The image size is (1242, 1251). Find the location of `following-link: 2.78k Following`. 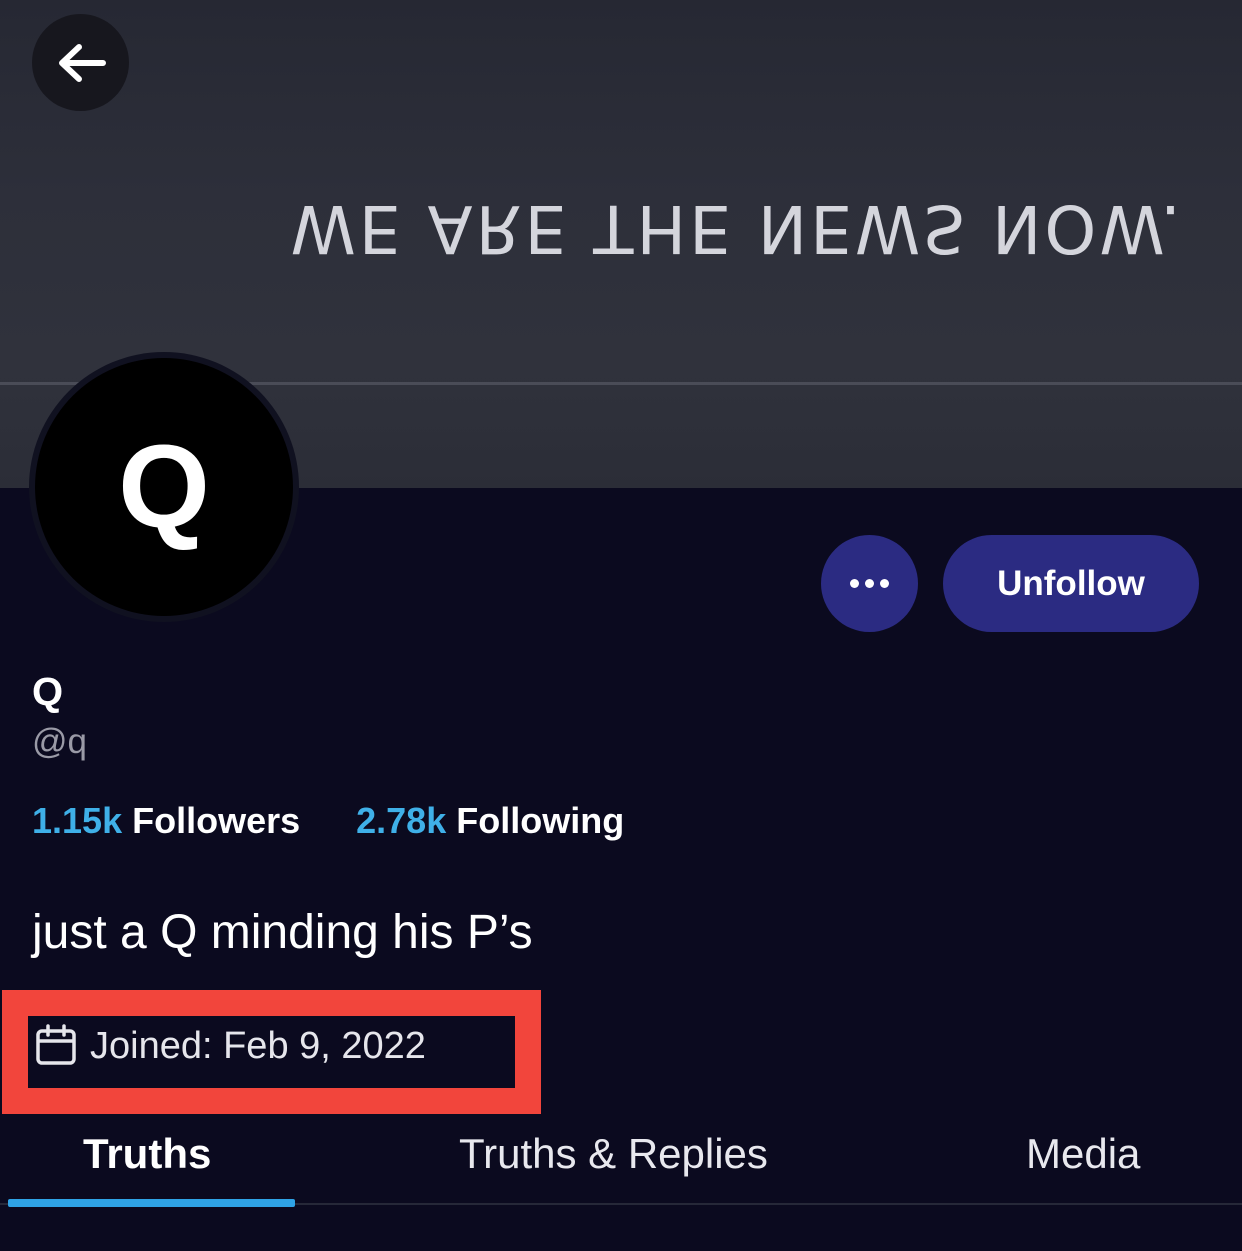

following-link: 2.78k Following is located at coordinates (490, 821).